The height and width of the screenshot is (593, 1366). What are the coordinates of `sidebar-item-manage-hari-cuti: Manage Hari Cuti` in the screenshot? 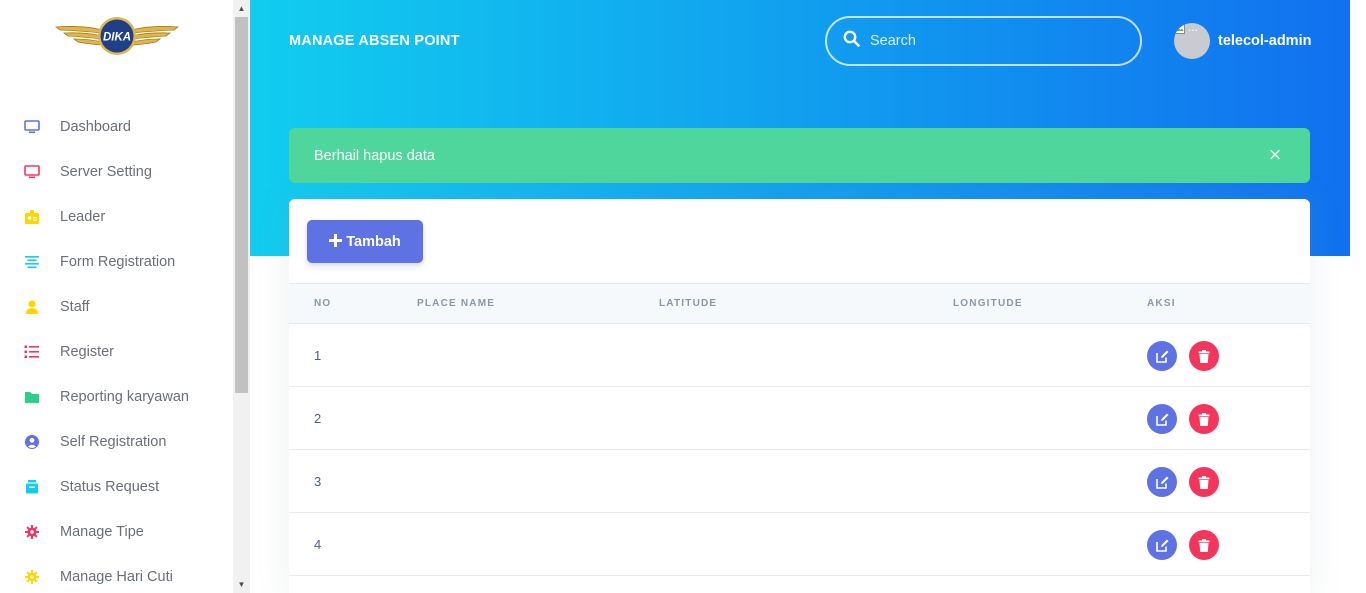 It's located at (116, 573).